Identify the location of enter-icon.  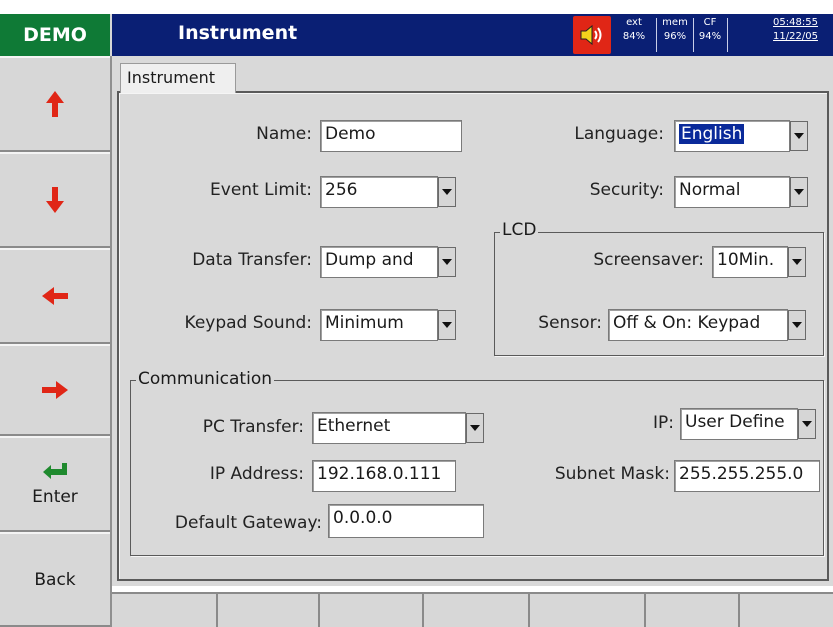
(55, 471).